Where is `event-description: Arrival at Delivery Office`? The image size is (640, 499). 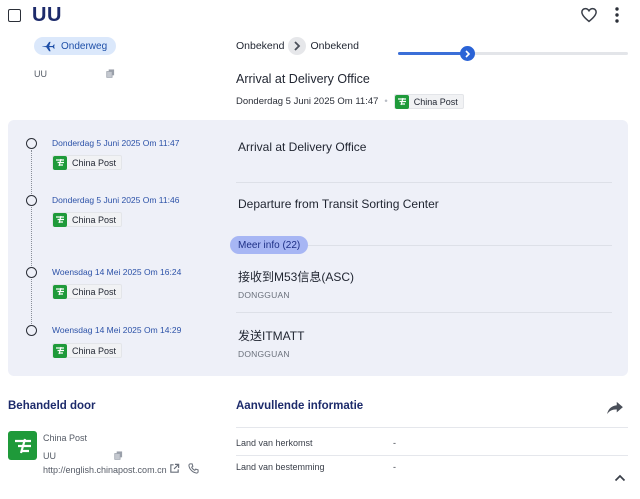
event-description: Arrival at Delivery Office is located at coordinates (302, 147).